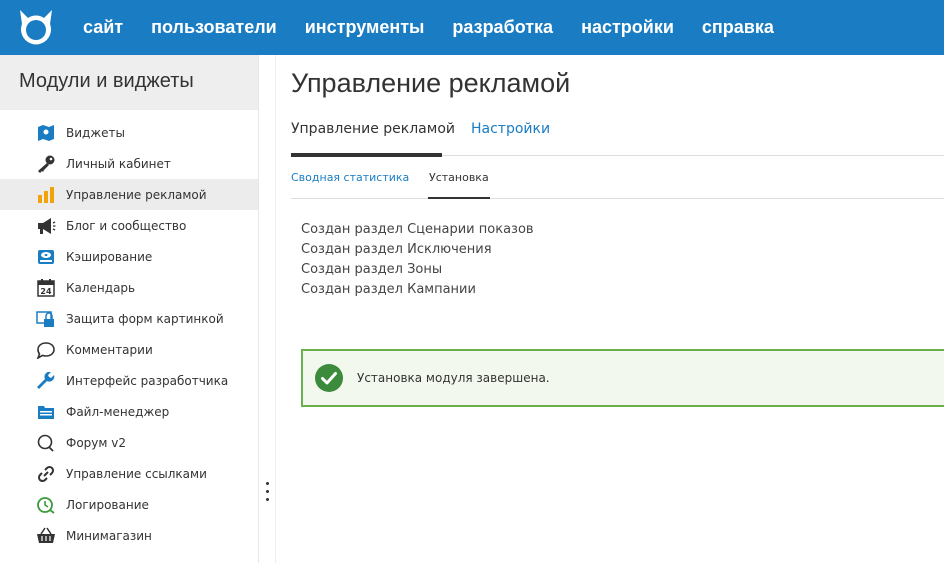 The width and height of the screenshot is (944, 563). Describe the element at coordinates (46, 505) in the screenshot. I see `log-clock-icon` at that location.